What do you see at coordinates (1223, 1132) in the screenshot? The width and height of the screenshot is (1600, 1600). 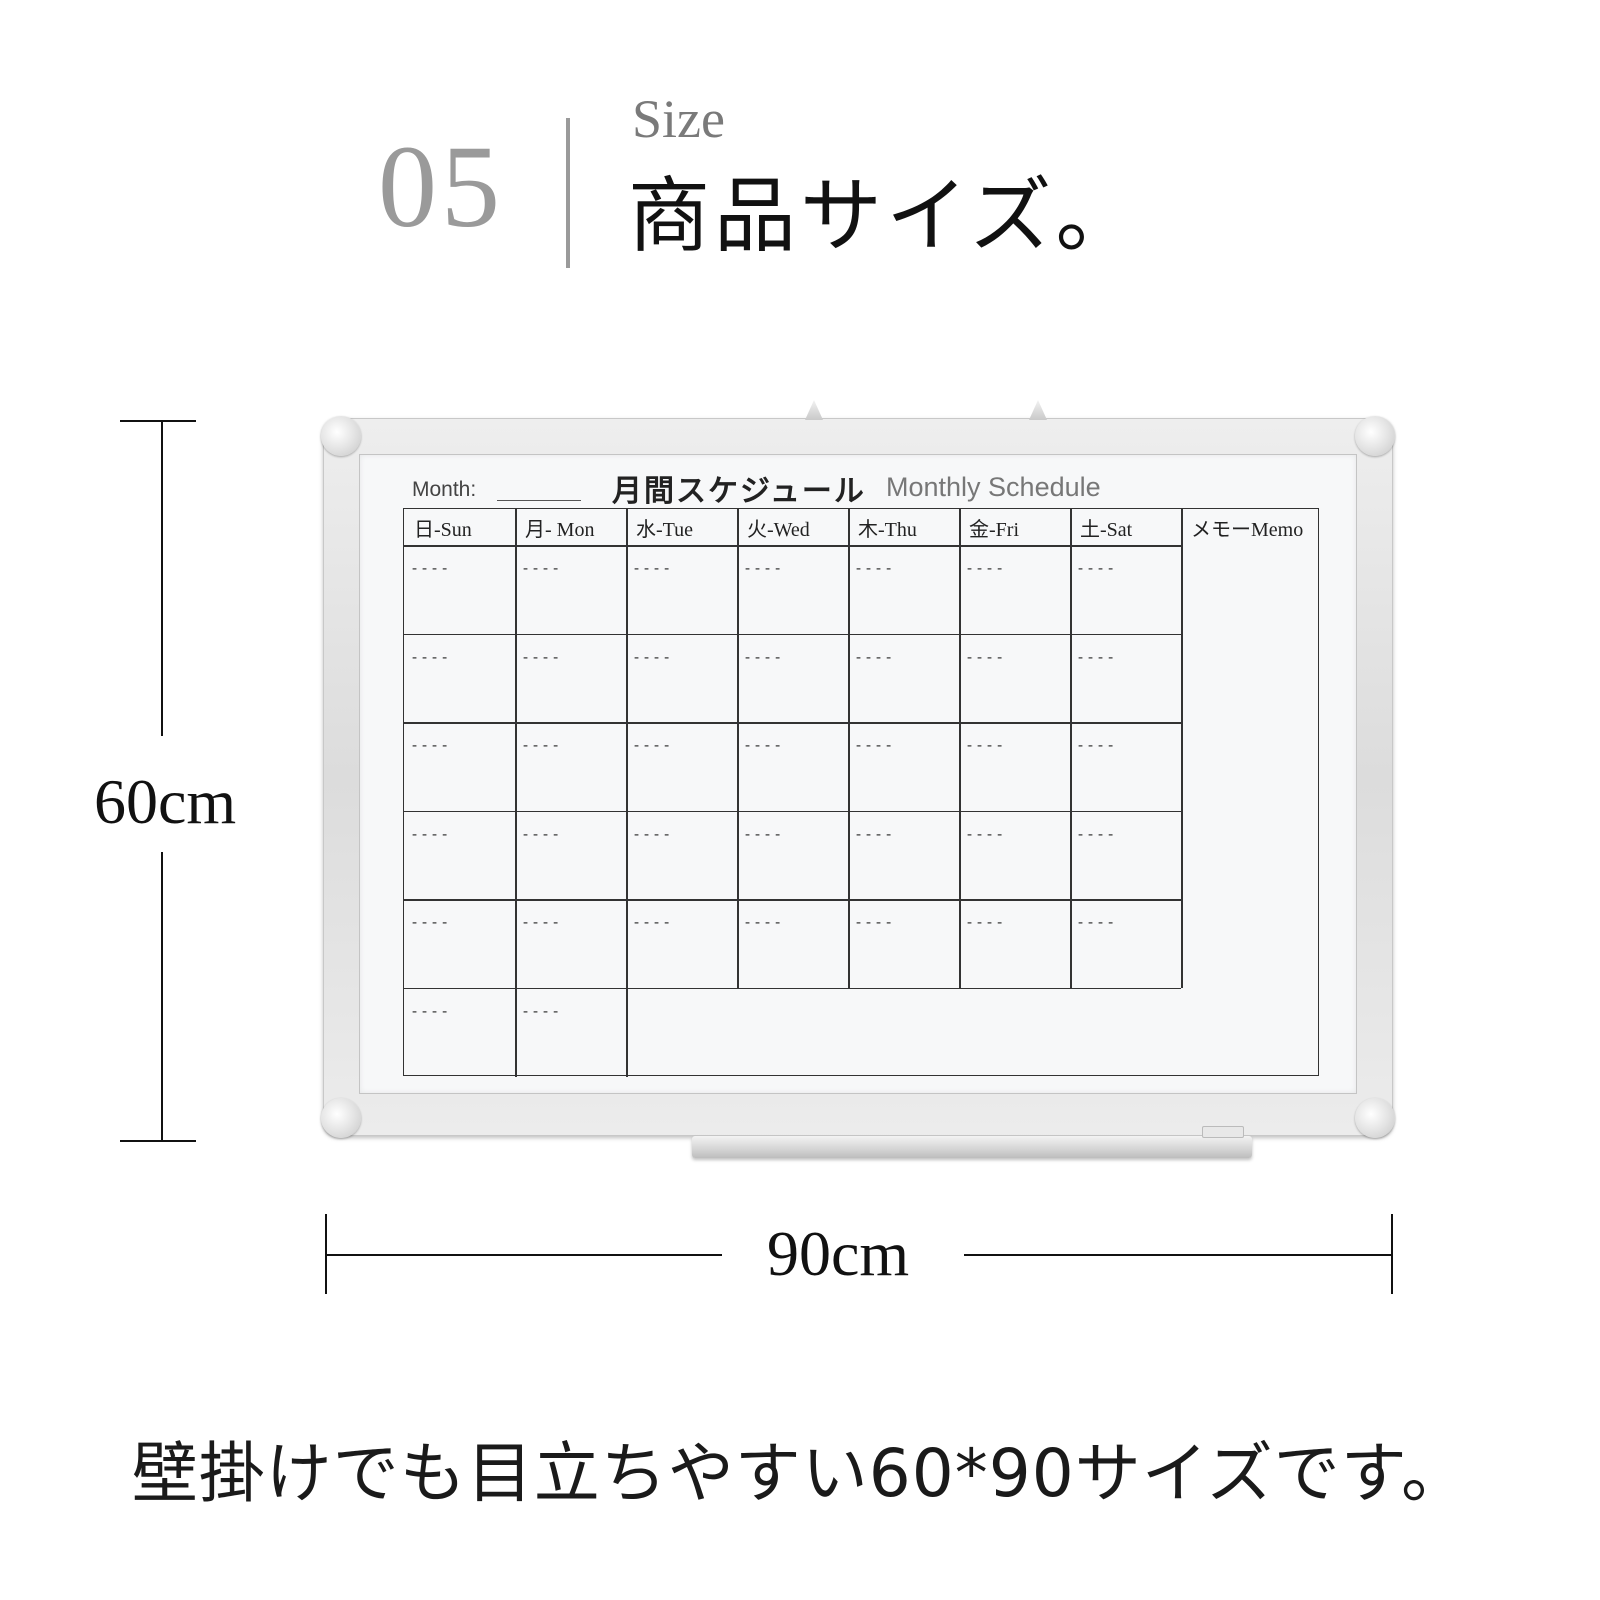 I see `marker-pen` at bounding box center [1223, 1132].